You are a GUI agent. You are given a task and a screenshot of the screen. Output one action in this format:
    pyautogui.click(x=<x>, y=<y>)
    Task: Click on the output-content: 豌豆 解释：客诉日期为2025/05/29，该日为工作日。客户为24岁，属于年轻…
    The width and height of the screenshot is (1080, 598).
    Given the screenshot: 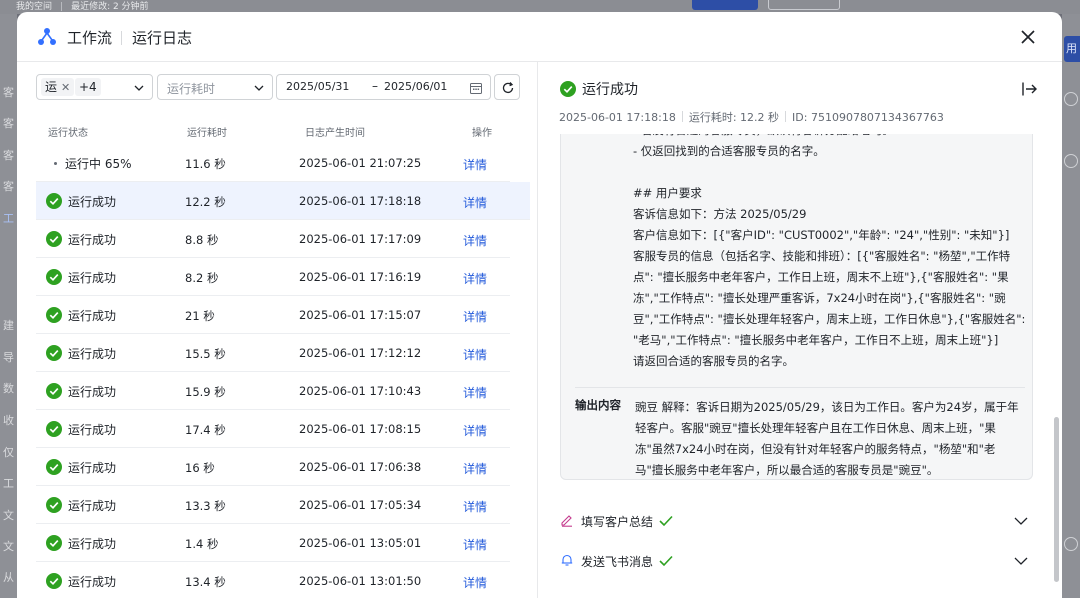 What is the action you would take?
    pyautogui.click(x=827, y=438)
    